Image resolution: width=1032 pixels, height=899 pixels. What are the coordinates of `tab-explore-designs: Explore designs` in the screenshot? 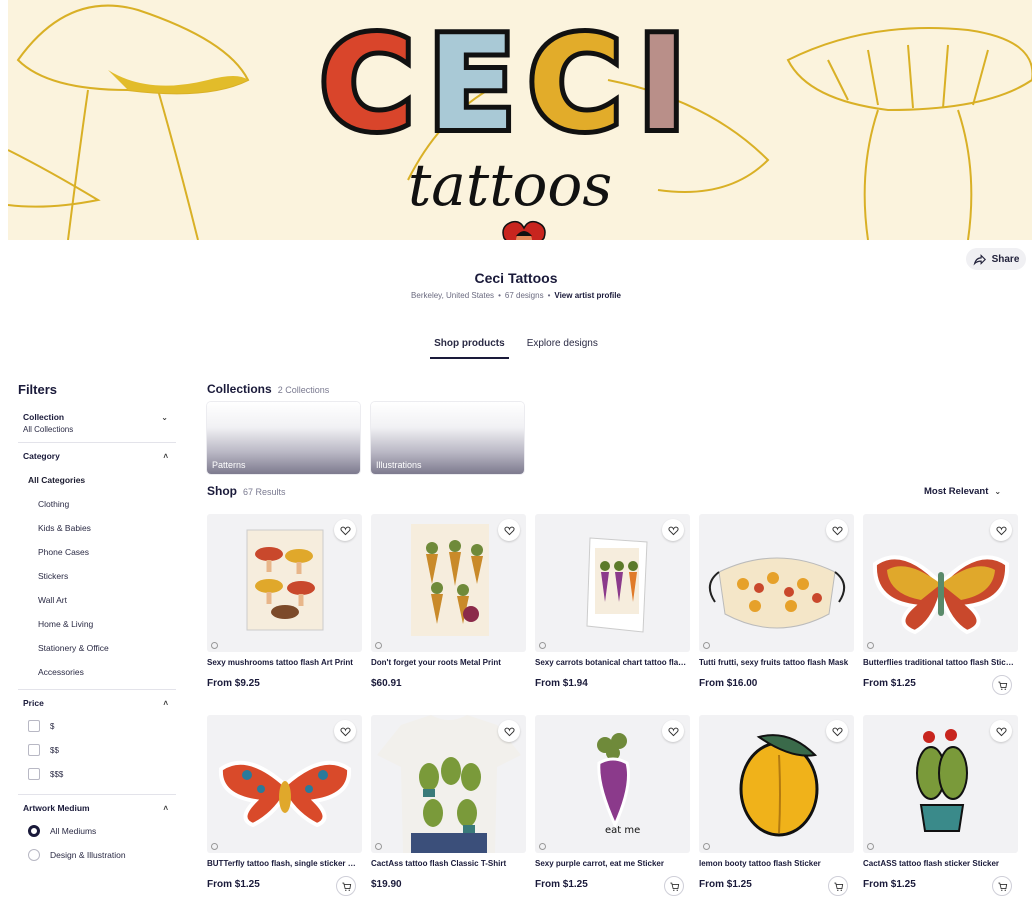 It's located at (562, 348).